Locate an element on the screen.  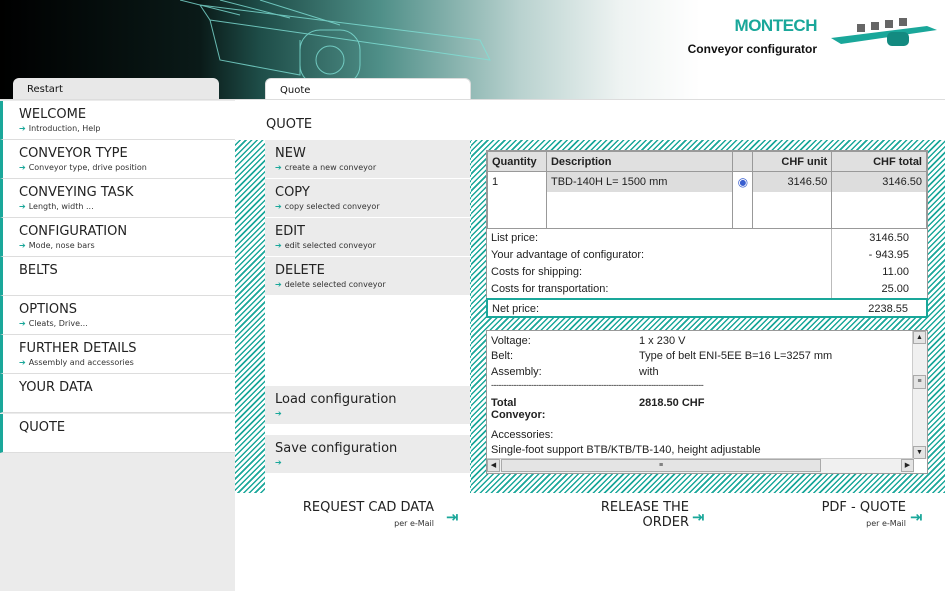
nav-title: WELCOME is located at coordinates (53, 114).